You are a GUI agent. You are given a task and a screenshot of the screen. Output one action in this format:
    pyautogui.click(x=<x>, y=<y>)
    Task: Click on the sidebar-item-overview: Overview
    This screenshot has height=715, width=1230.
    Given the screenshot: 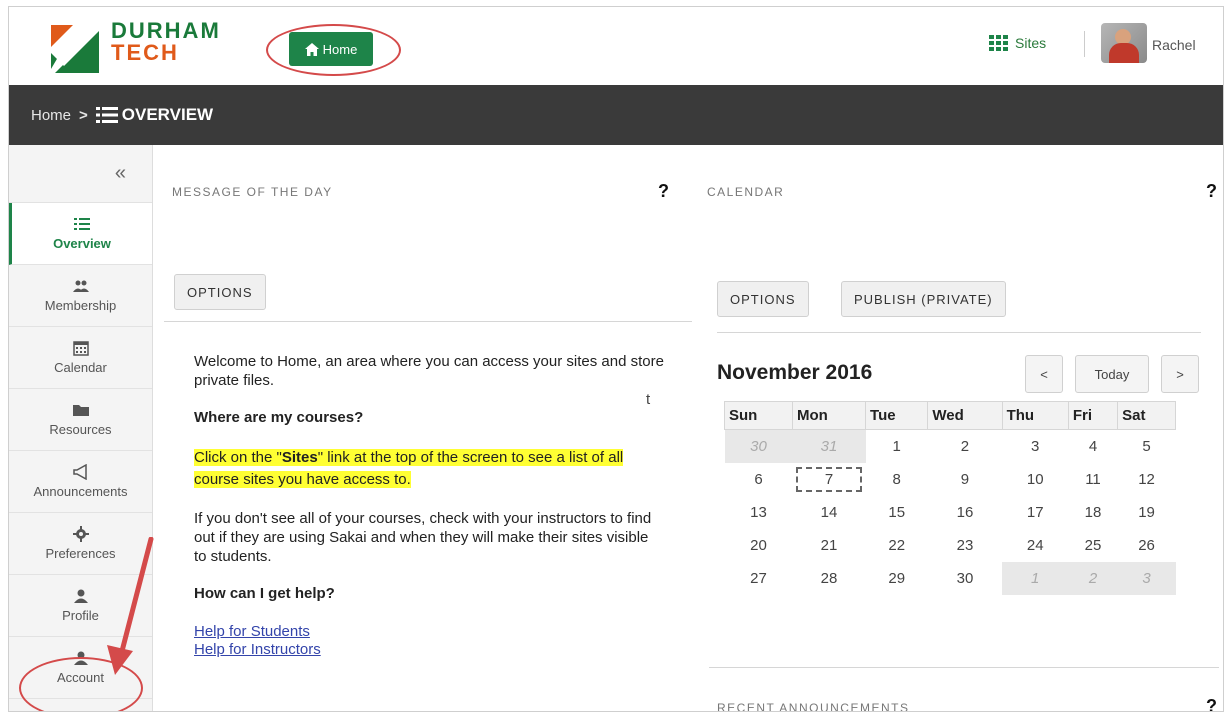 What is the action you would take?
    pyautogui.click(x=80, y=234)
    